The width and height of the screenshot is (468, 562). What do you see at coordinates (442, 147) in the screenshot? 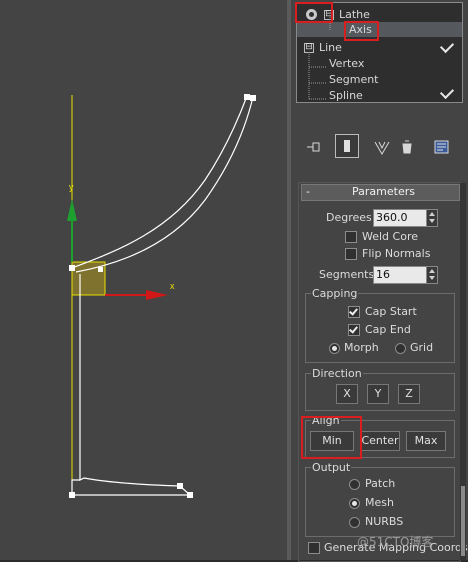
I see `configure-modifier-sets-button` at bounding box center [442, 147].